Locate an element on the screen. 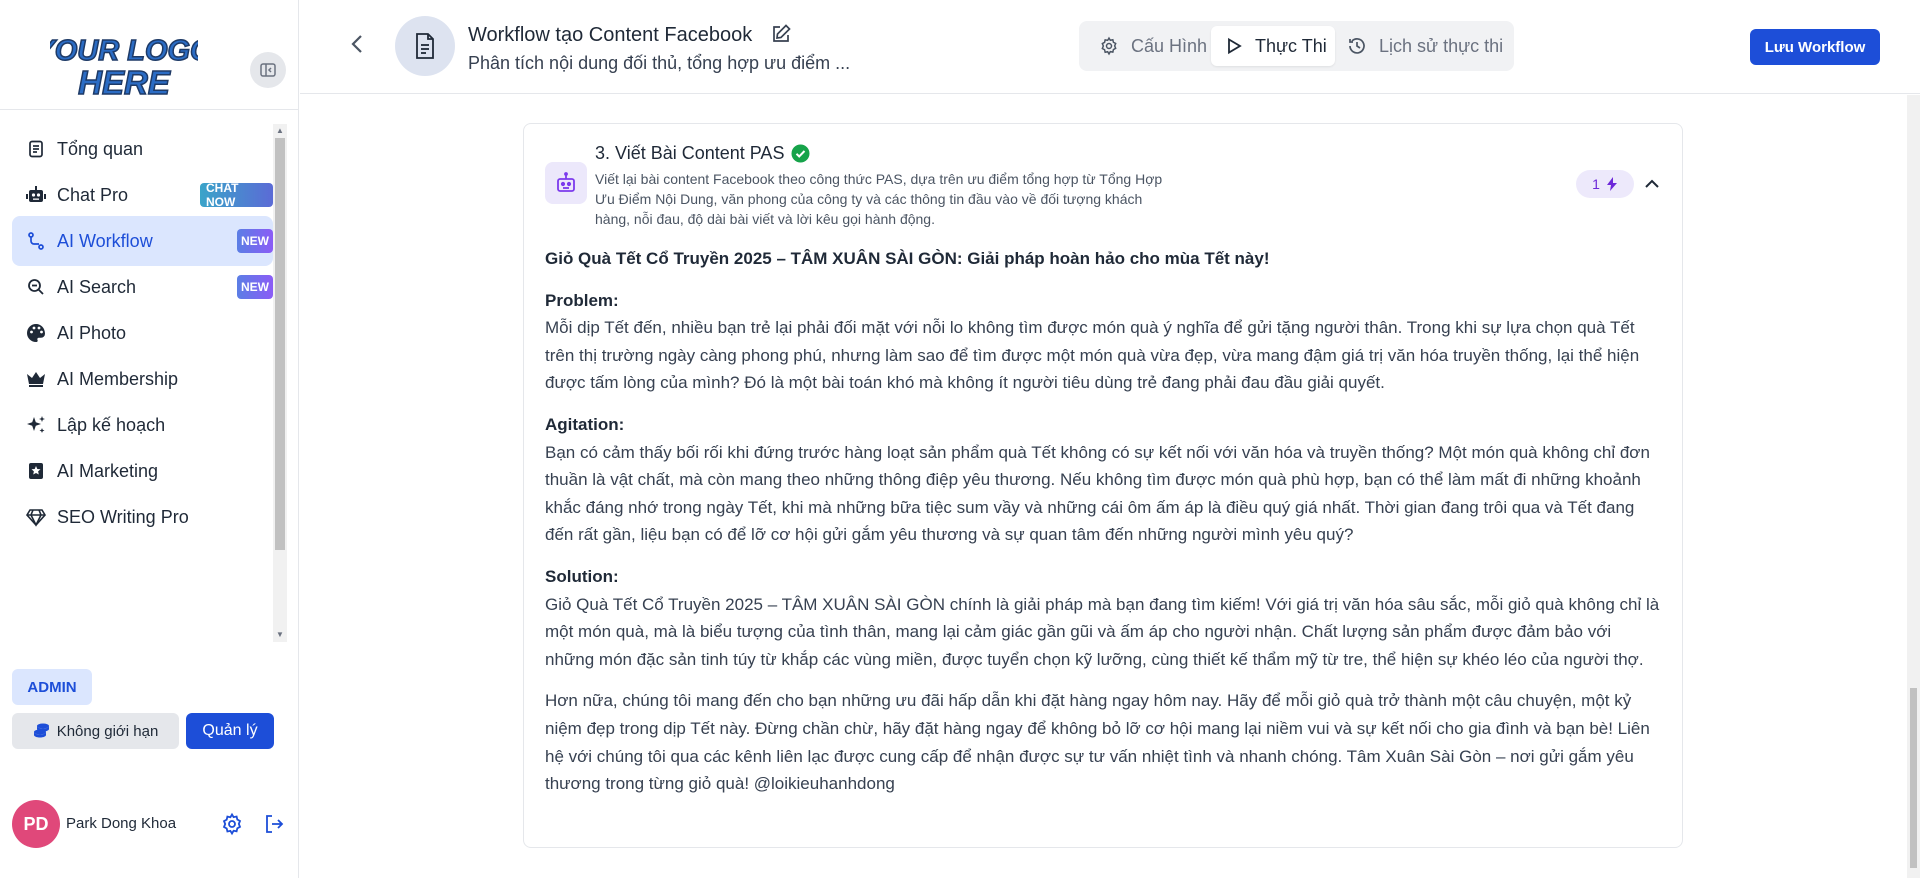  main-scroll-thumb is located at coordinates (1913, 778).